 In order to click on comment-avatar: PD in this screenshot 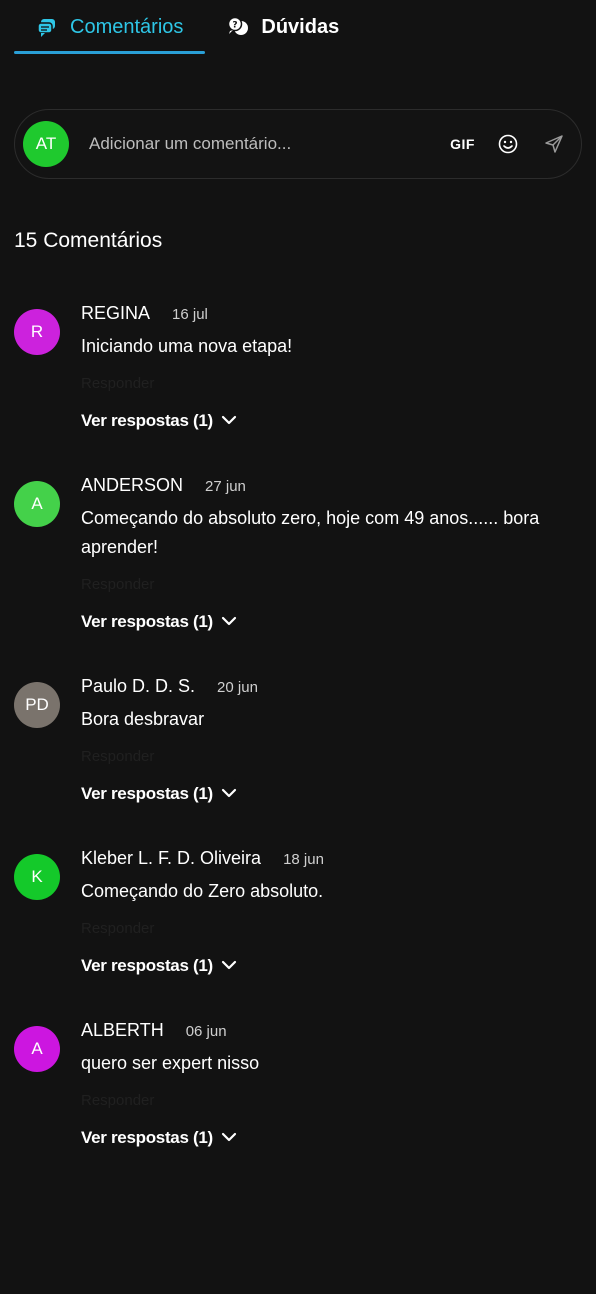, I will do `click(37, 705)`.